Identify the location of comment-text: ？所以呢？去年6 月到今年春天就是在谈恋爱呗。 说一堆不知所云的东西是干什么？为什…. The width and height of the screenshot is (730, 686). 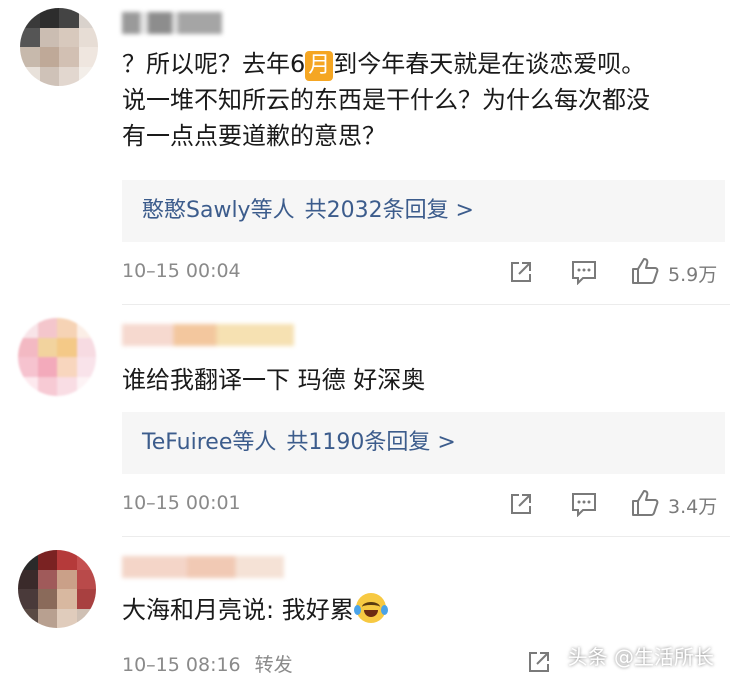
(386, 100).